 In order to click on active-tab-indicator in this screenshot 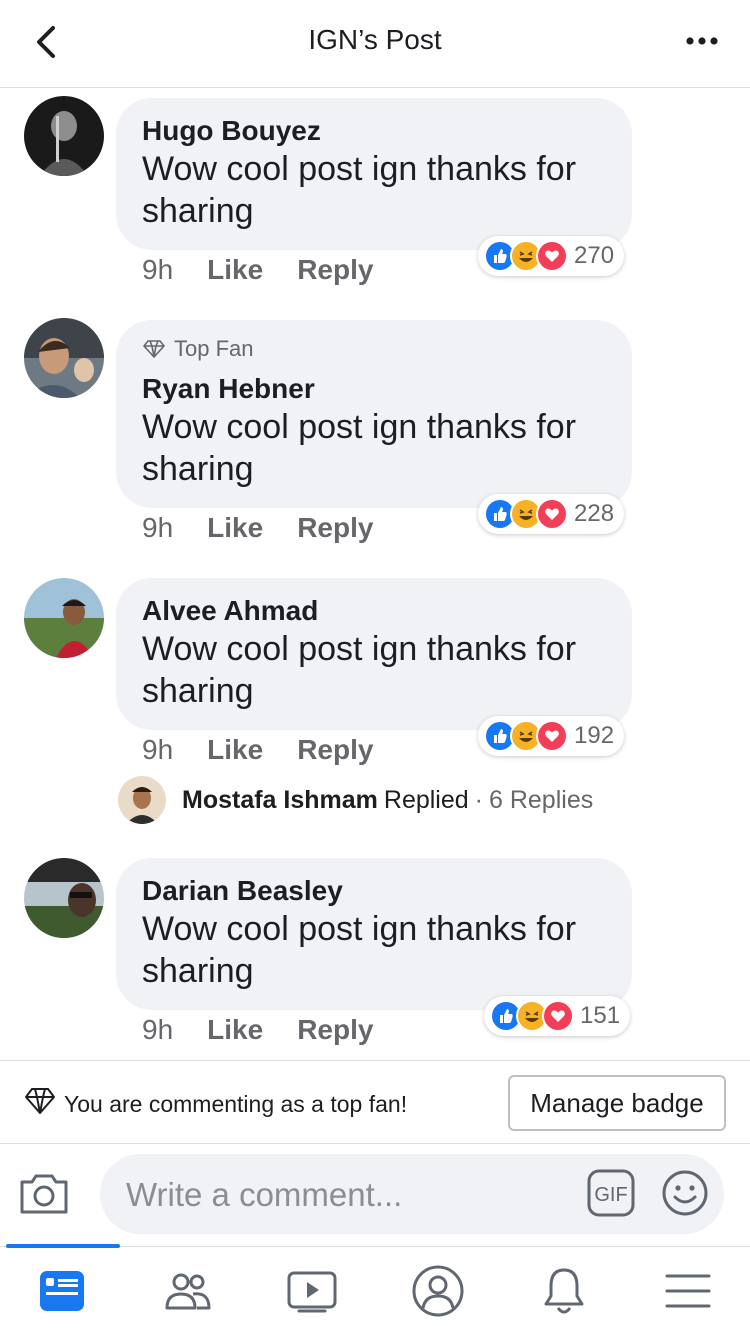, I will do `click(63, 1246)`.